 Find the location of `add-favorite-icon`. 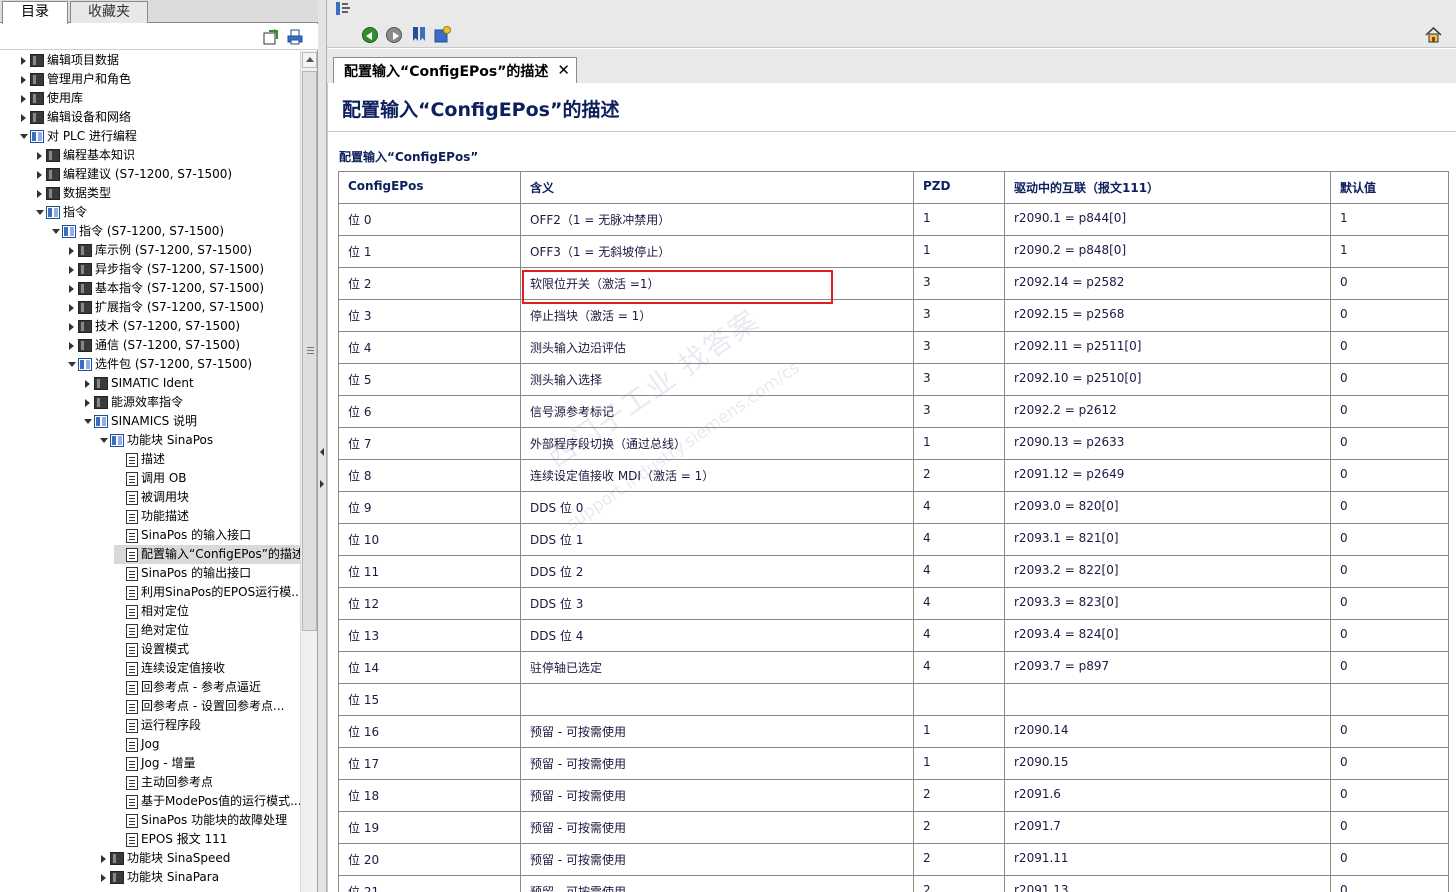

add-favorite-icon is located at coordinates (442, 34).